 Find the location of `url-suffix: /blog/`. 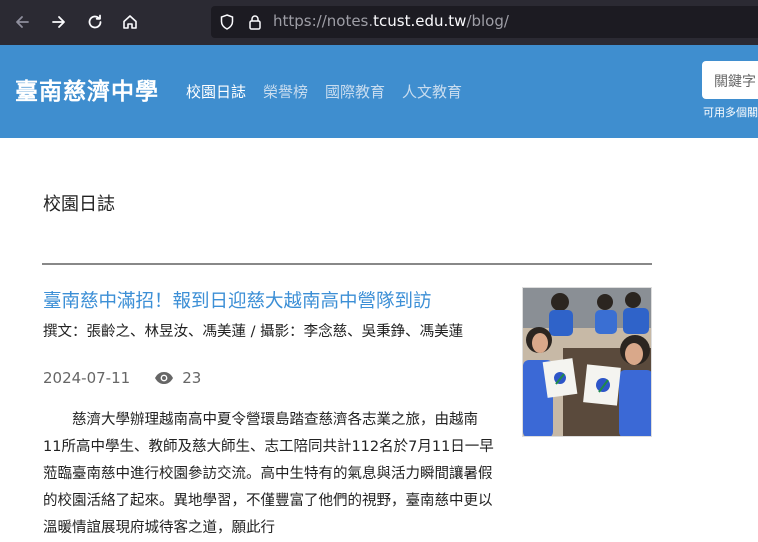

url-suffix: /blog/ is located at coordinates (487, 21).